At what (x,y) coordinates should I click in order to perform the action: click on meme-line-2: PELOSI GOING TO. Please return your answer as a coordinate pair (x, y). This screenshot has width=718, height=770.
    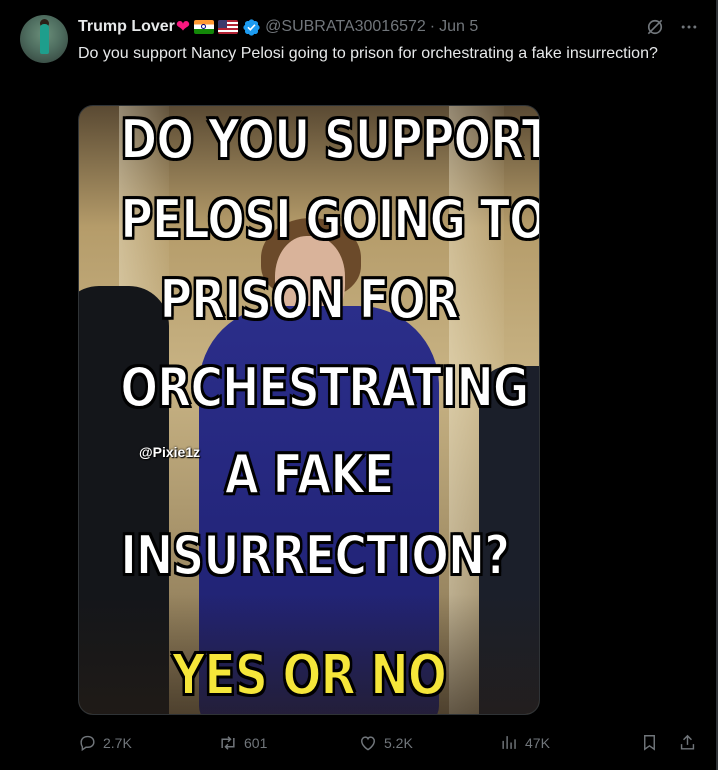
    Looking at the image, I should click on (330, 219).